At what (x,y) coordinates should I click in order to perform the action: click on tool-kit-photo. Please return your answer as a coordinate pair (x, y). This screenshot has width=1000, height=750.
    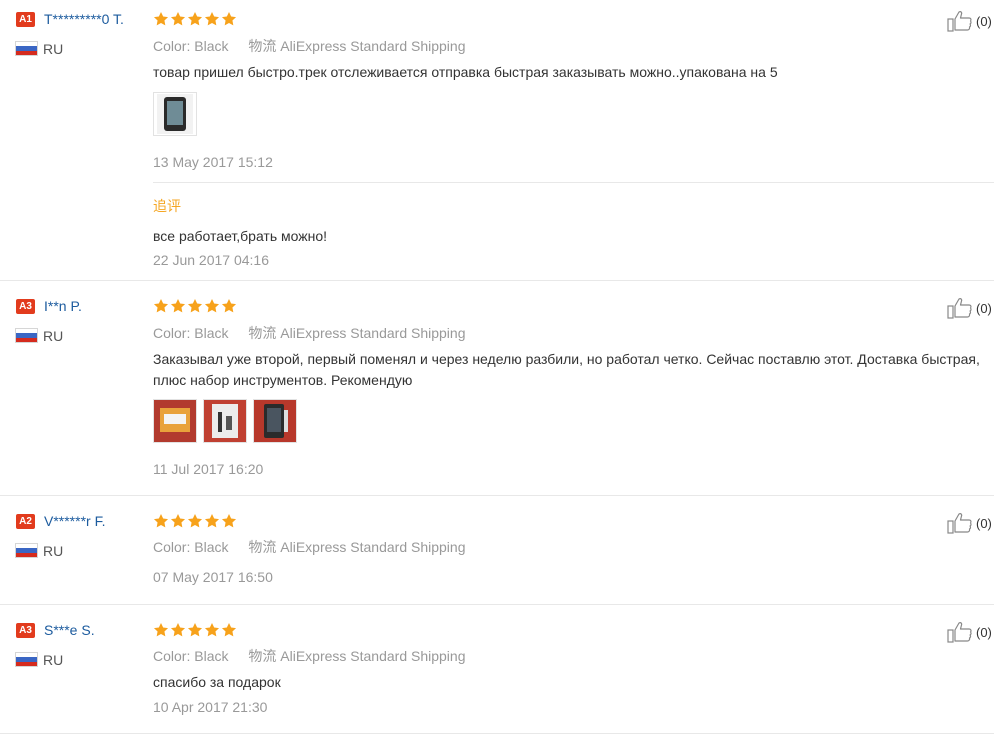
    Looking at the image, I should click on (225, 421).